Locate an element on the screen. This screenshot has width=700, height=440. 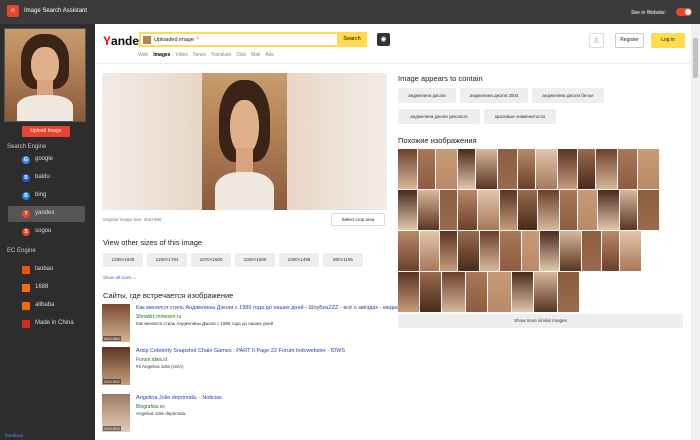
main-image-viewer is located at coordinates (244, 141).